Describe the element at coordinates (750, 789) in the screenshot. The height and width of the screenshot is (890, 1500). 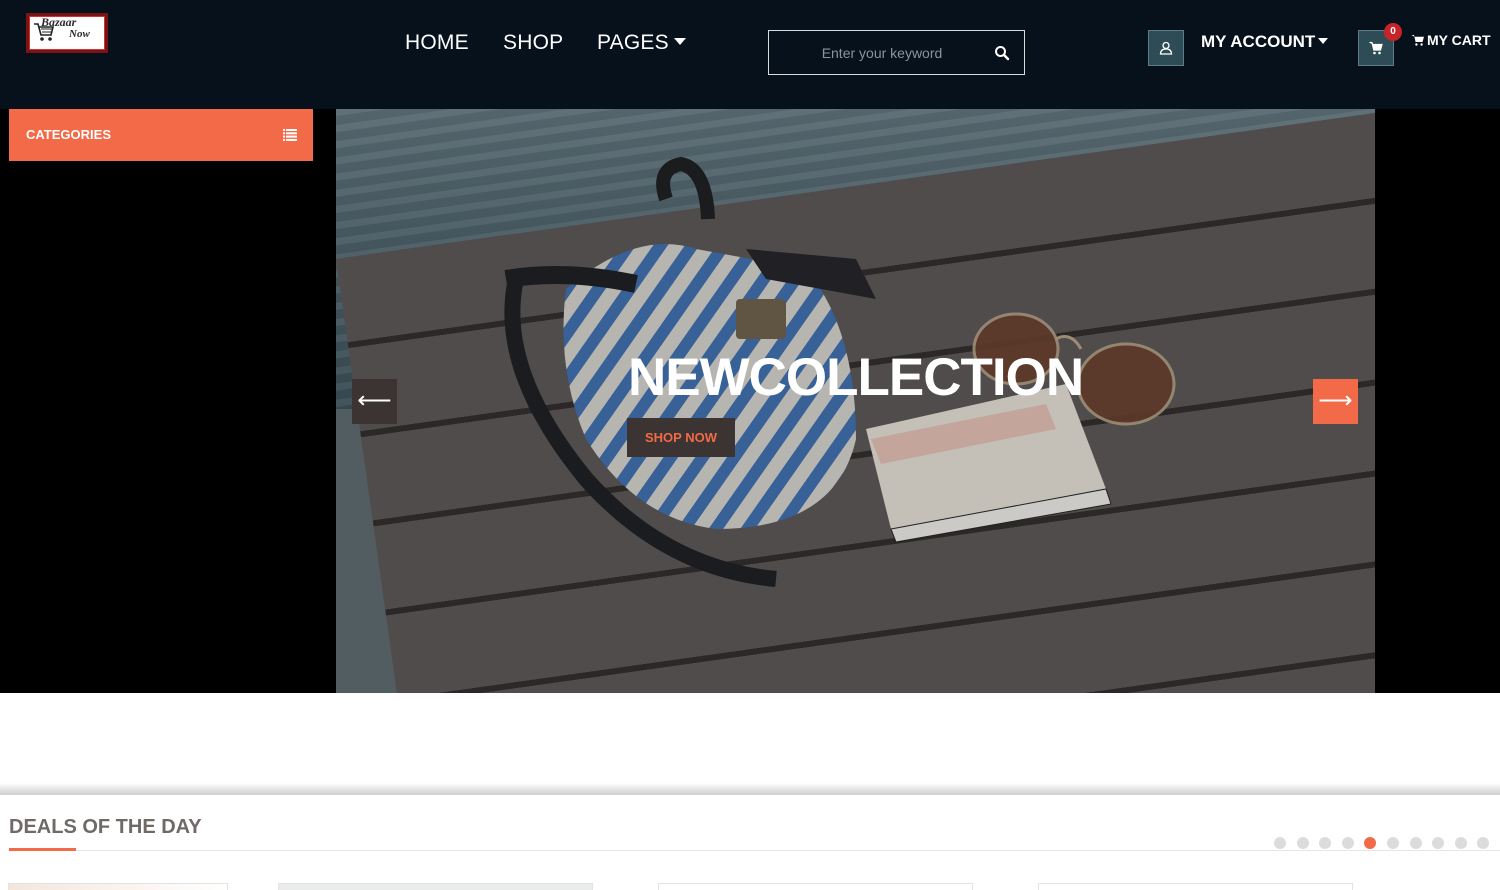
I see `section-divider` at that location.